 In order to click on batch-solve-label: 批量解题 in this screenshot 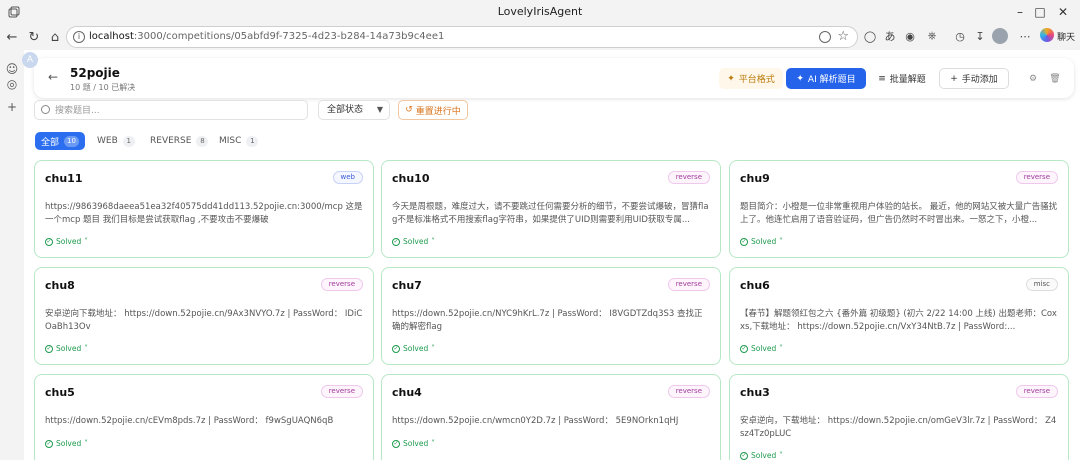, I will do `click(907, 80)`.